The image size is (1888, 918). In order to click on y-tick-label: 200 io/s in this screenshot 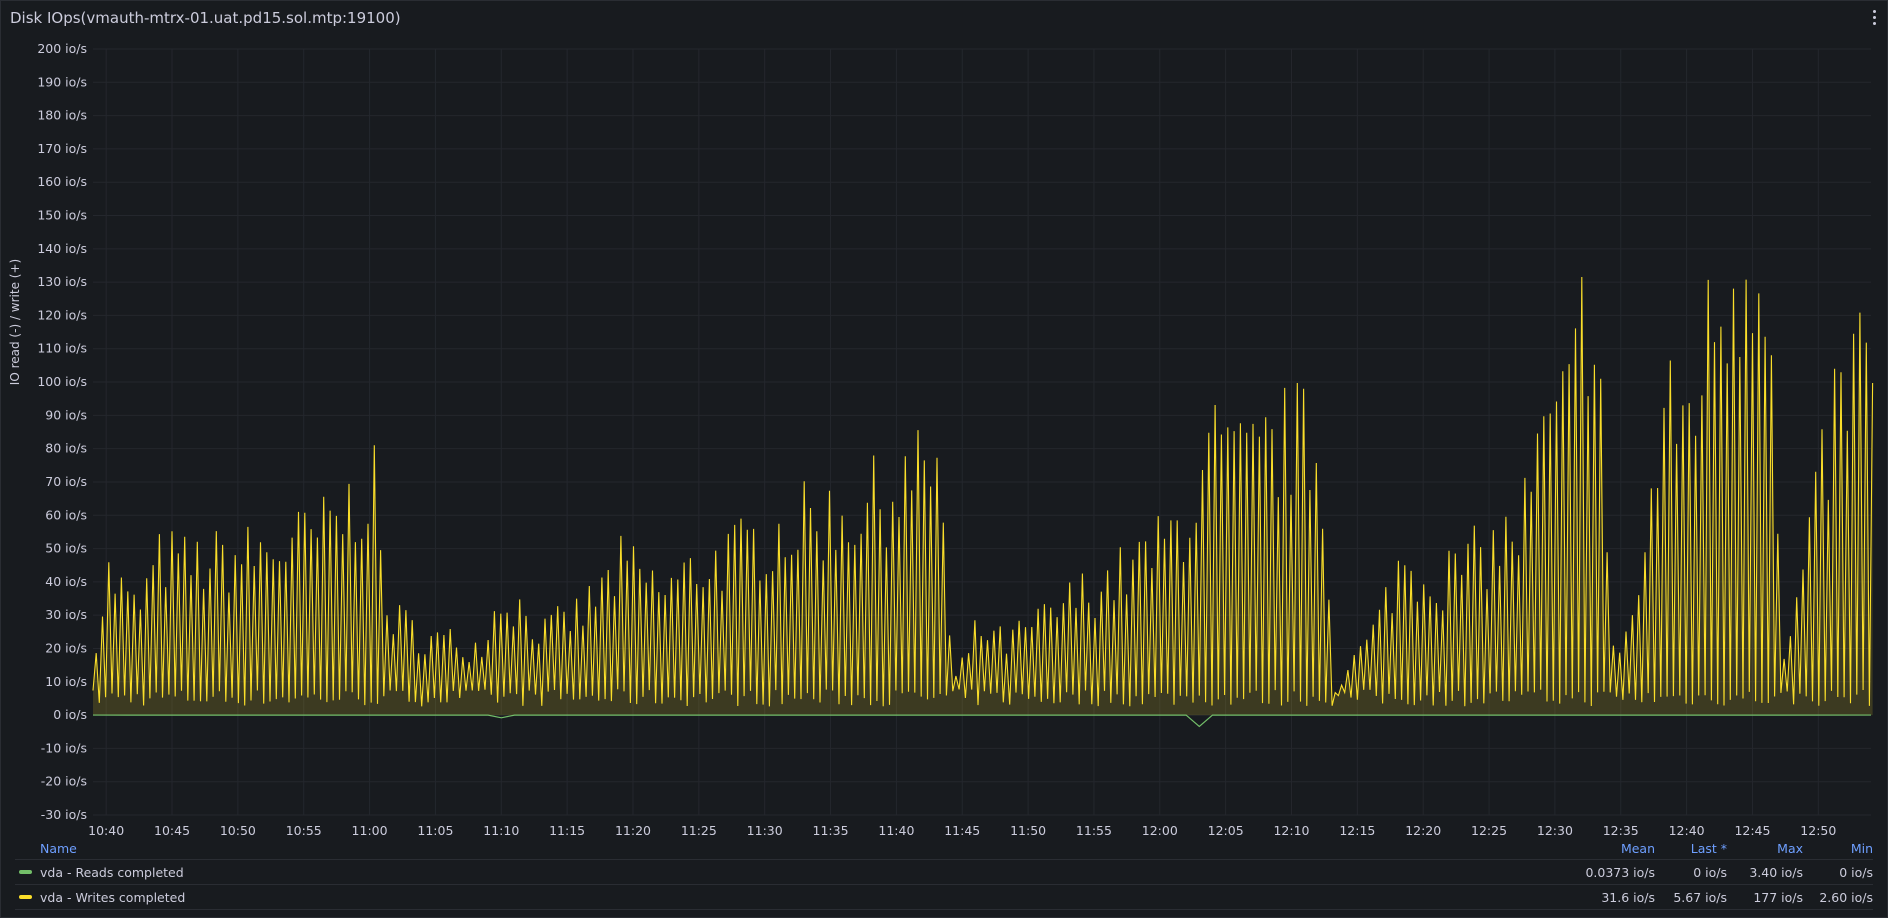, I will do `click(62, 48)`.